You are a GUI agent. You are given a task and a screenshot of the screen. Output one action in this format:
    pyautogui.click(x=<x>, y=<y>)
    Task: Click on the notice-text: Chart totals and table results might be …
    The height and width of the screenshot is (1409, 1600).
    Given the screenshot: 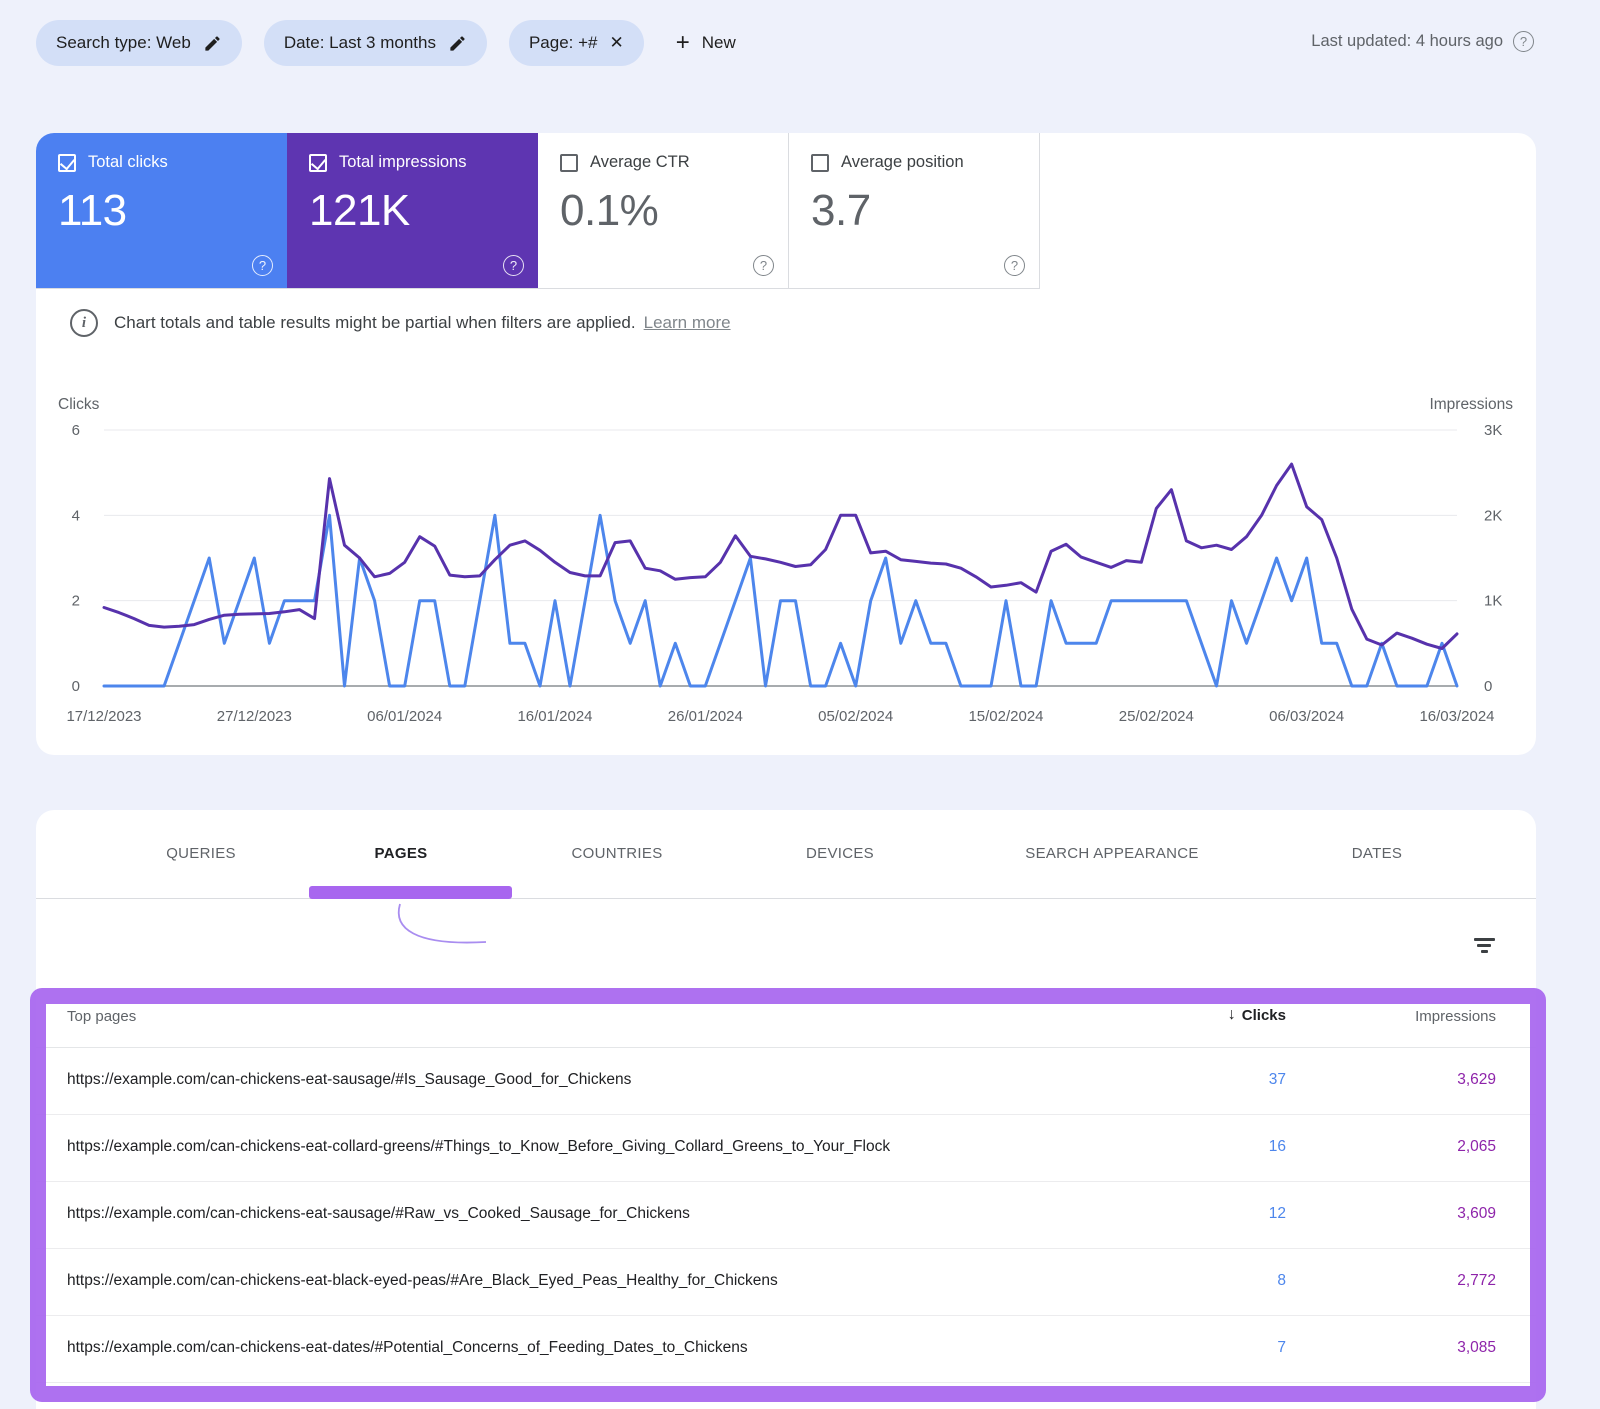 What is the action you would take?
    pyautogui.click(x=375, y=322)
    